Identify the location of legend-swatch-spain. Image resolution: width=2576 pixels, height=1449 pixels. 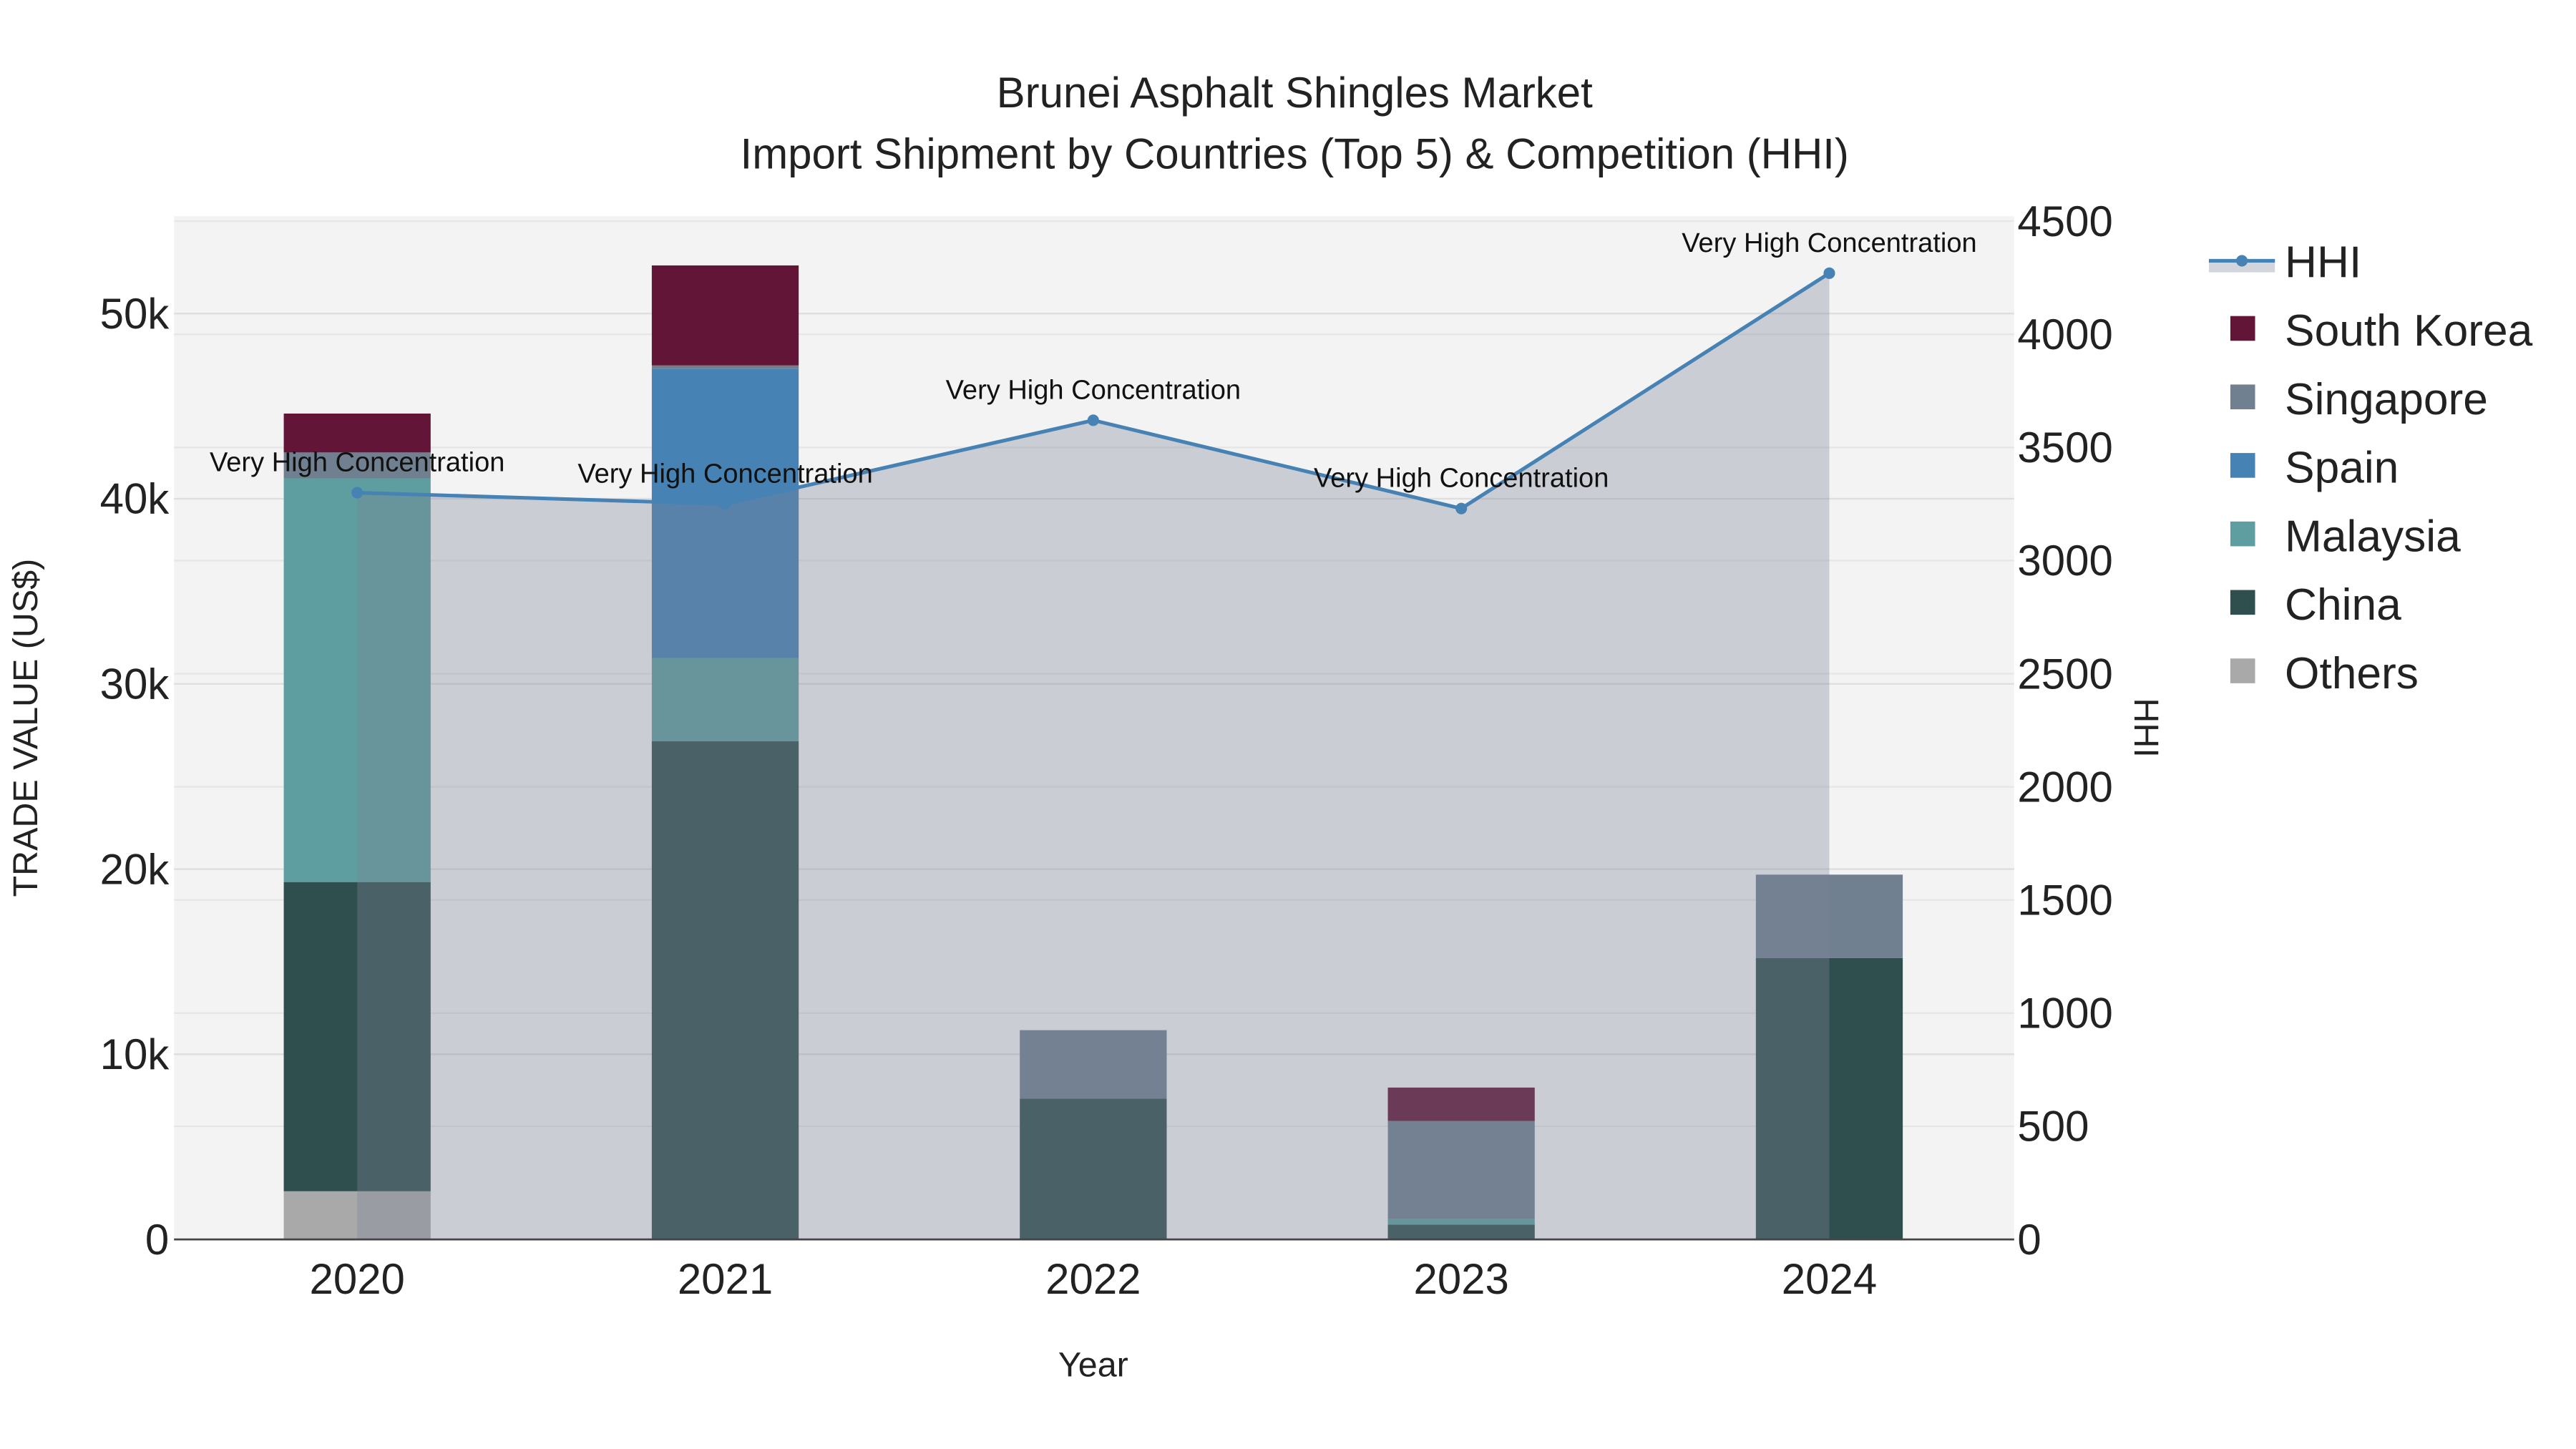
(2242, 465).